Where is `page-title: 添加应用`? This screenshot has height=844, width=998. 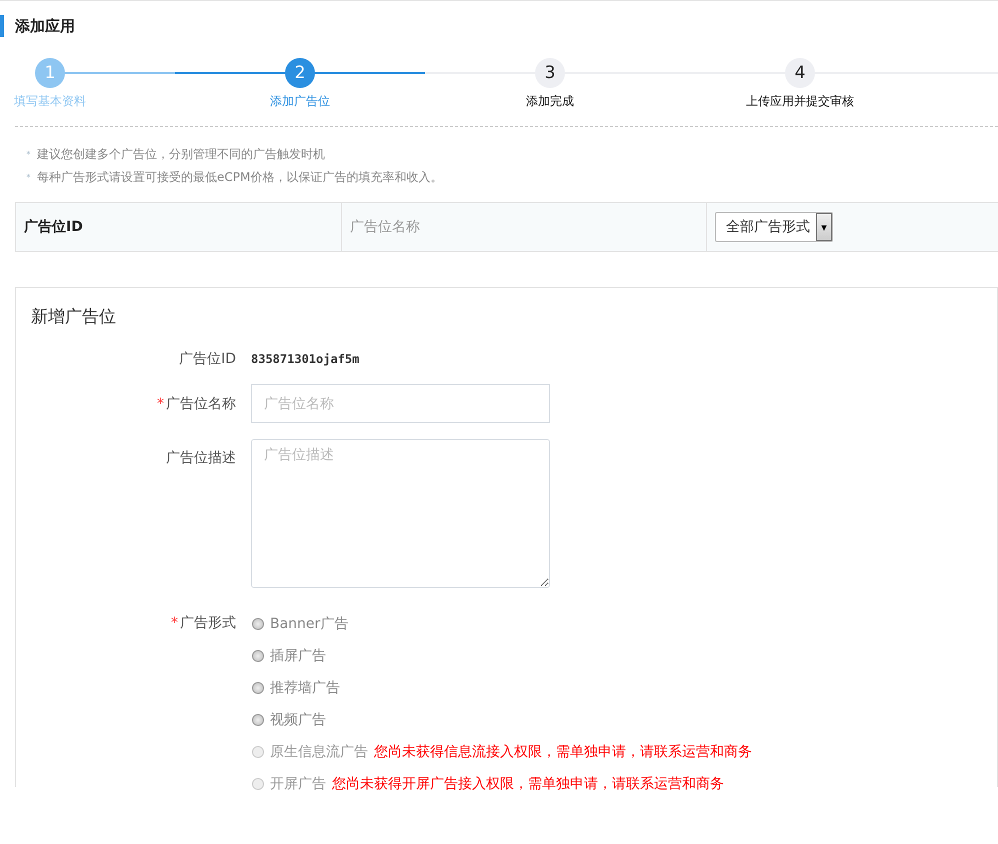 page-title: 添加应用 is located at coordinates (45, 26).